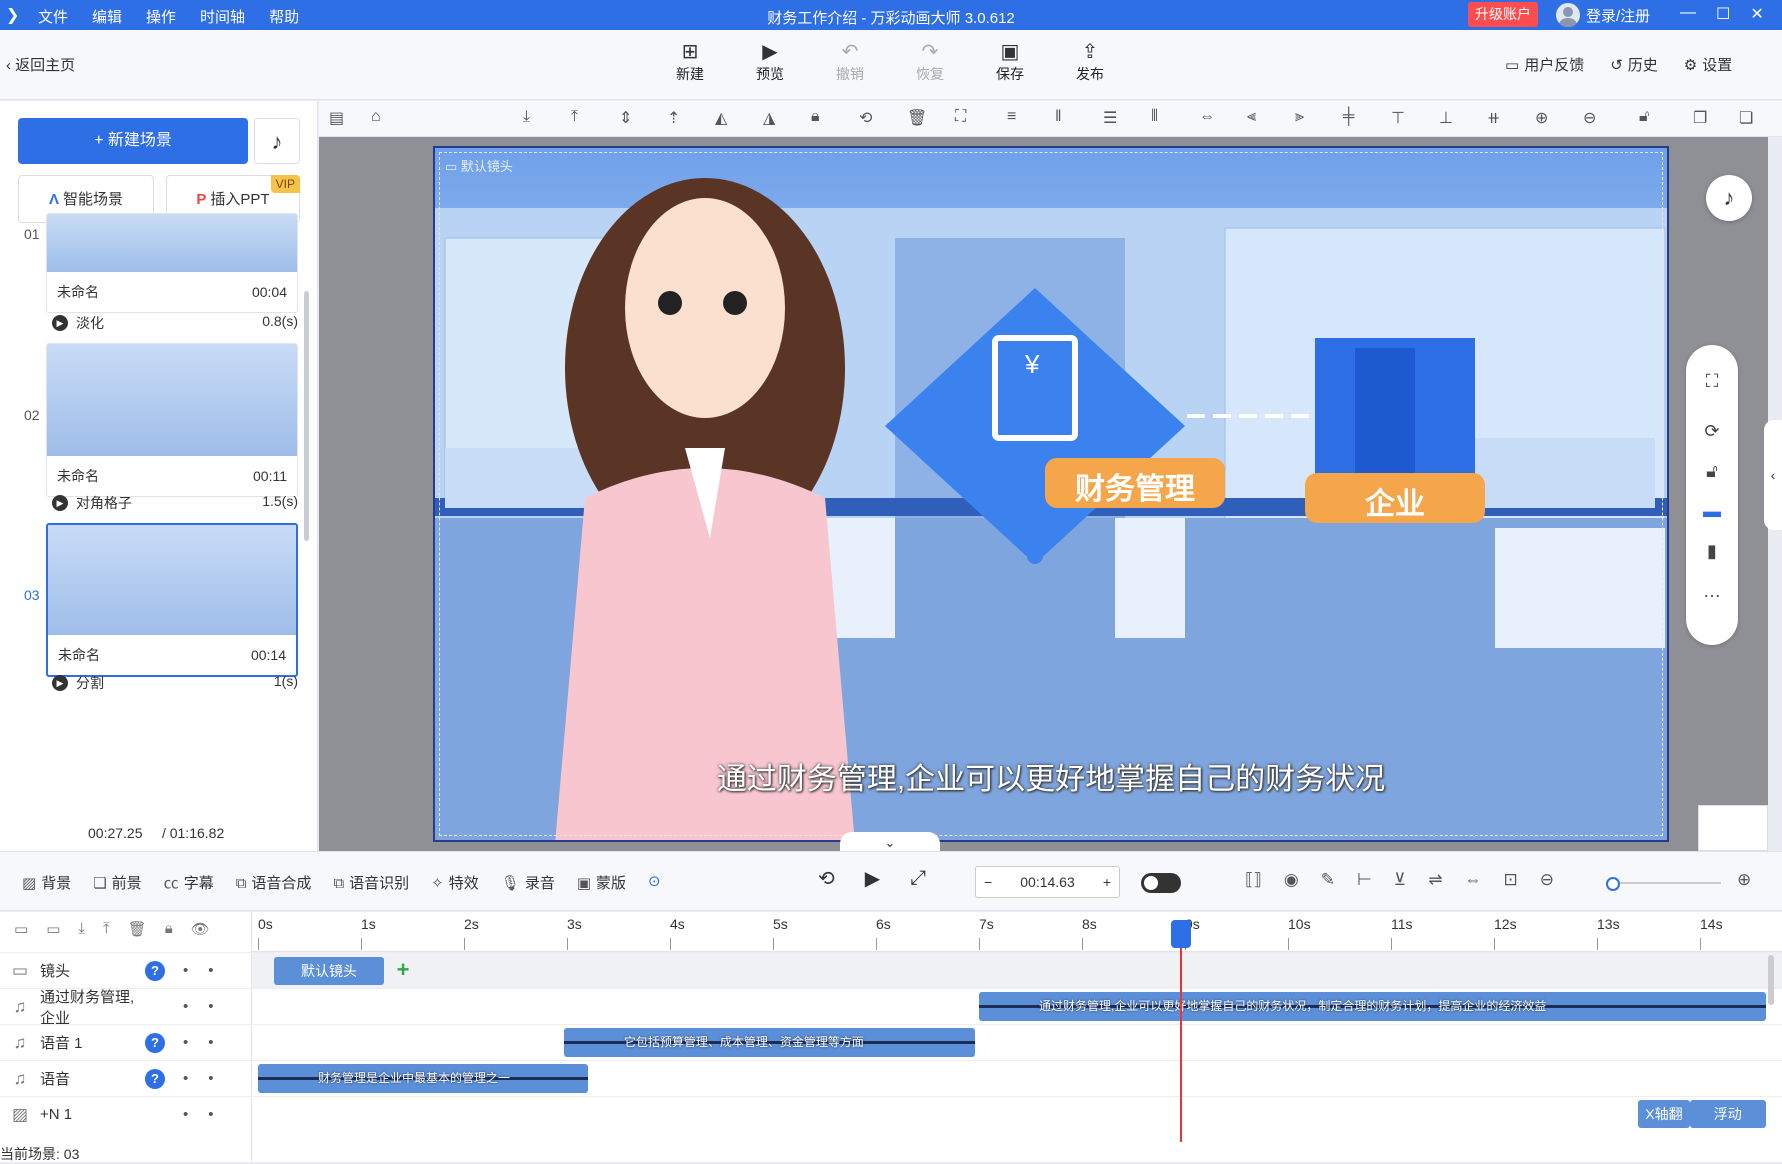 This screenshot has width=1782, height=1164. I want to click on eye-icon: 👁︎, so click(200, 929).